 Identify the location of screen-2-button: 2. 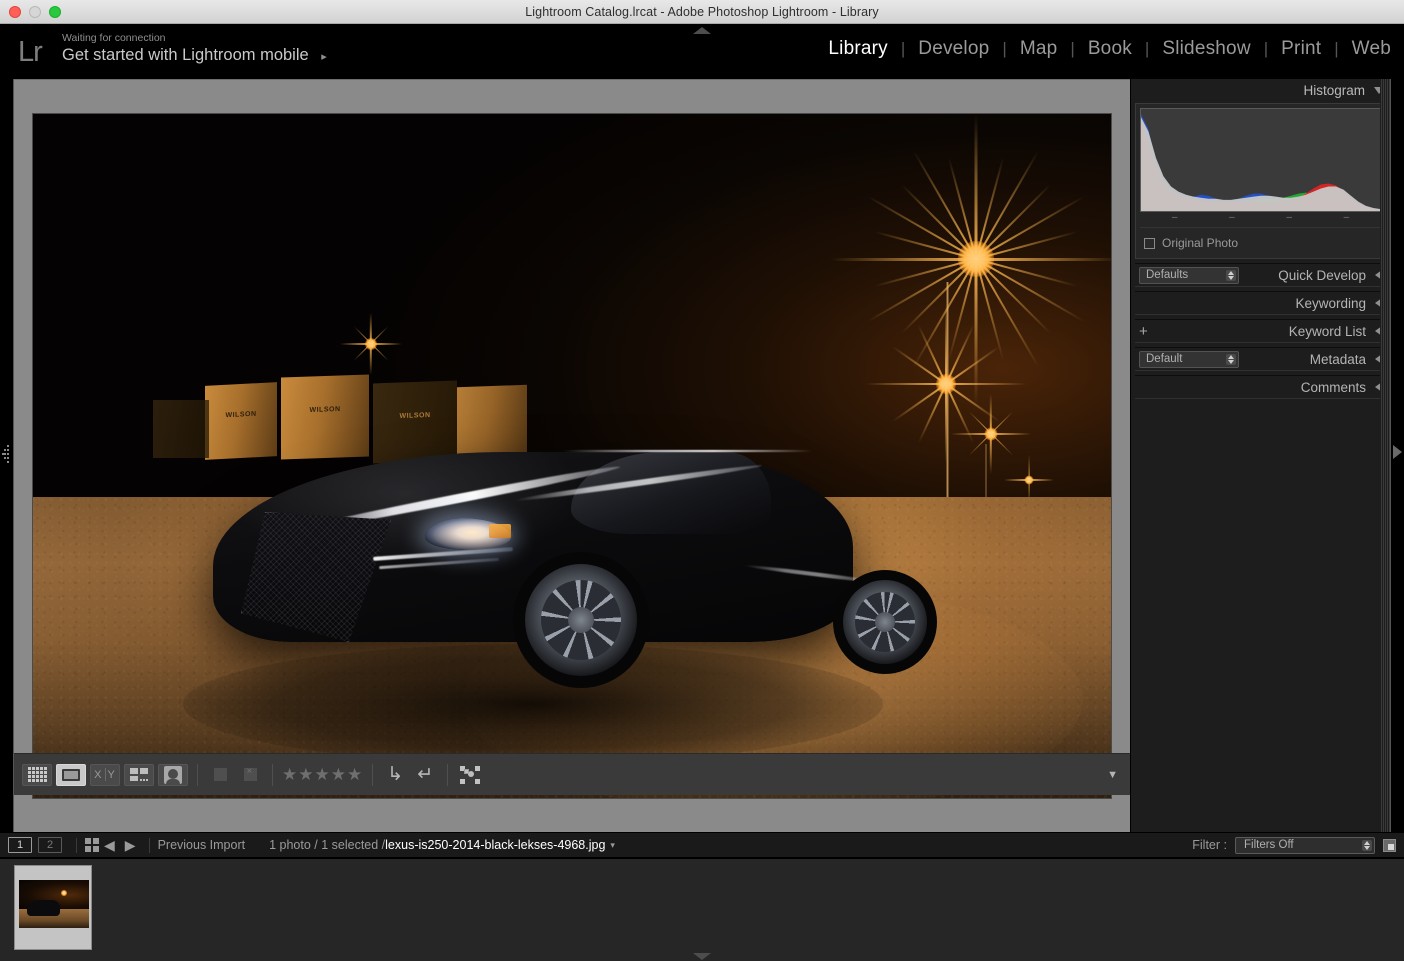
(50, 845).